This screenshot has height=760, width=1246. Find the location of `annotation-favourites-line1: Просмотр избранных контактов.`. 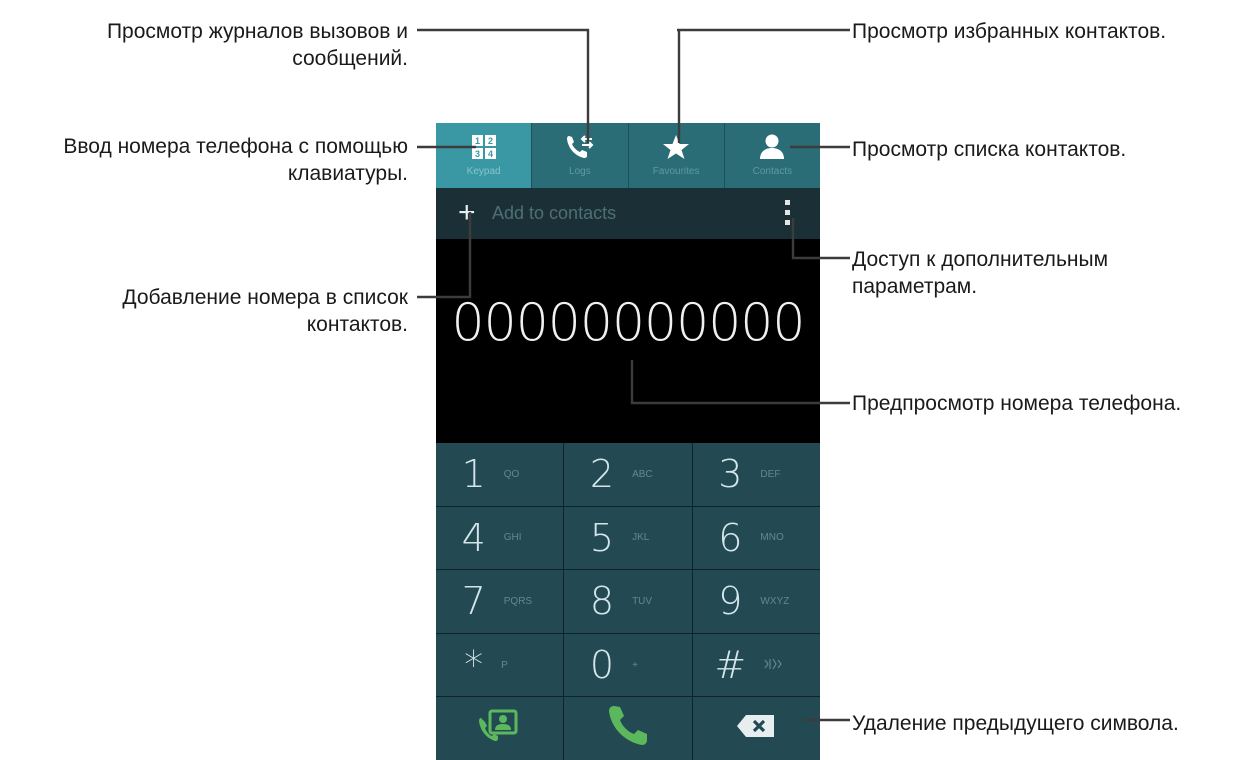

annotation-favourites-line1: Просмотр избранных контактов. is located at coordinates (1009, 31).